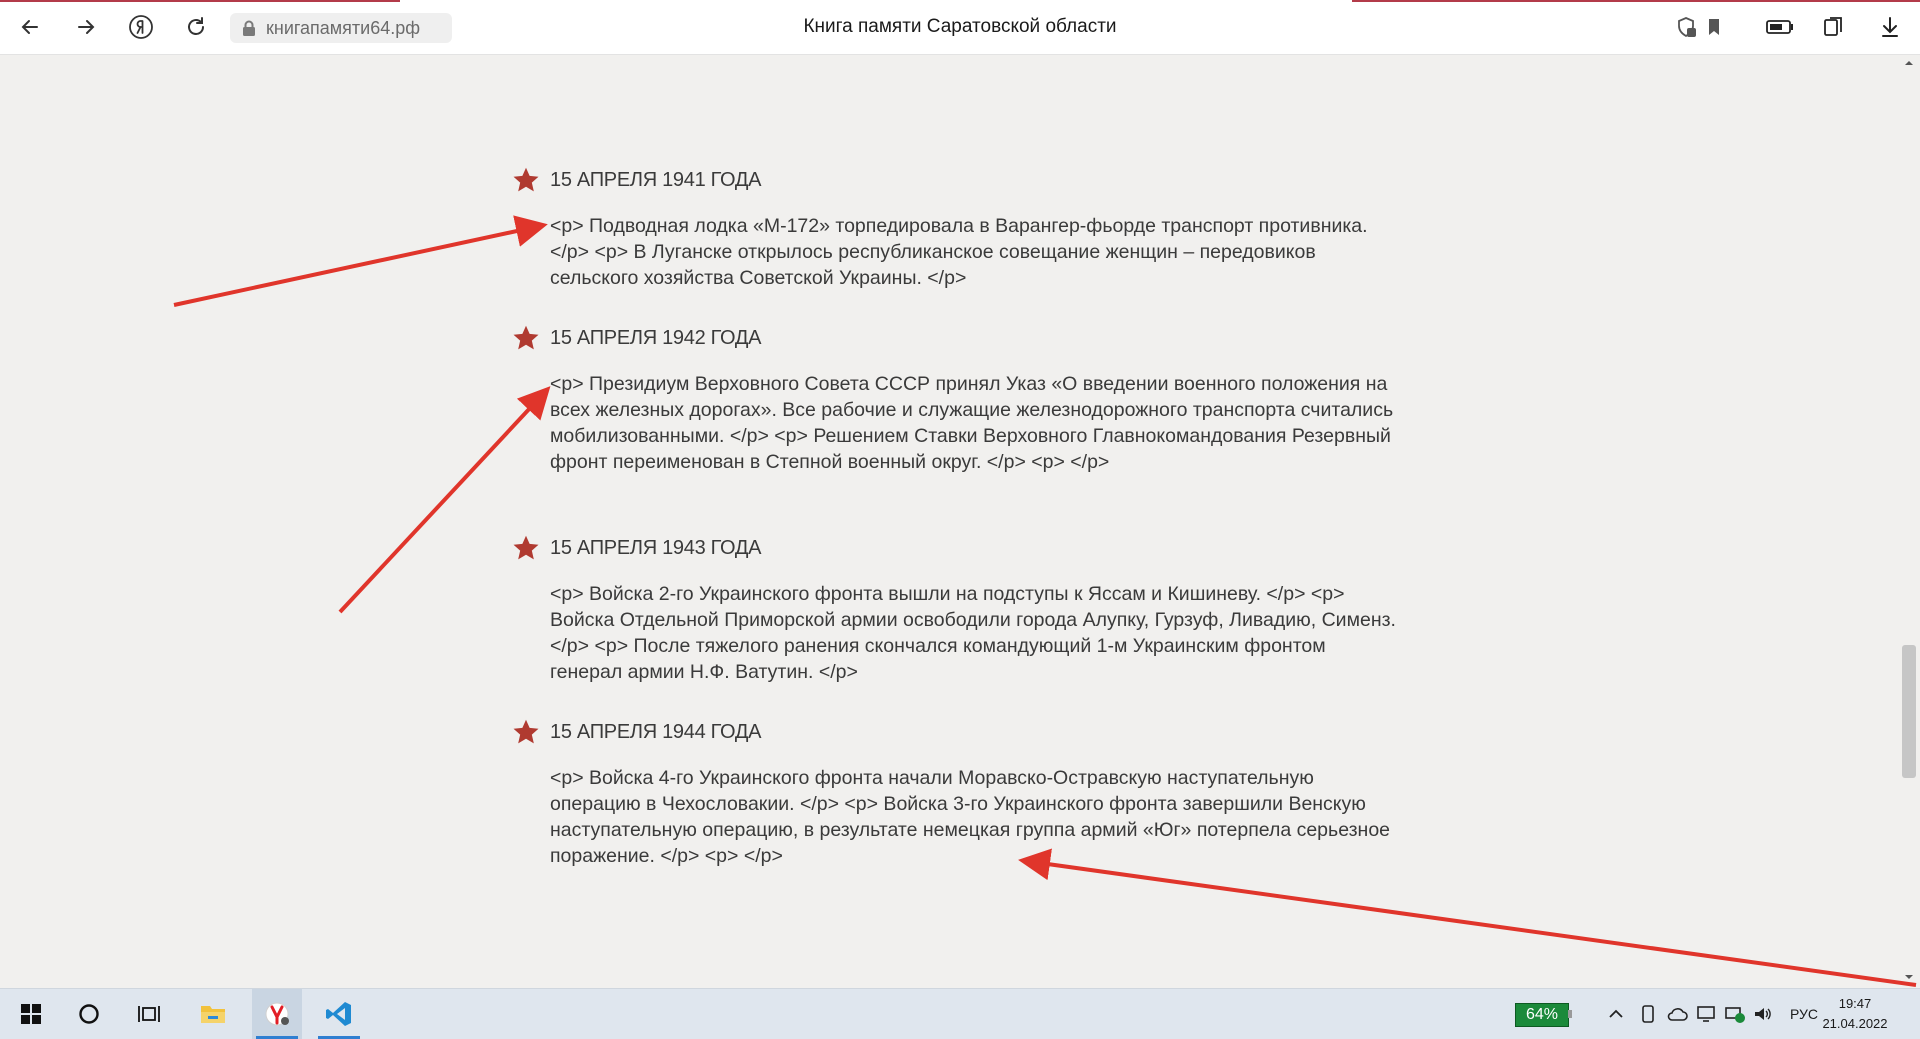 This screenshot has width=1920, height=1039. I want to click on input-language: РУС, so click(1804, 1014).